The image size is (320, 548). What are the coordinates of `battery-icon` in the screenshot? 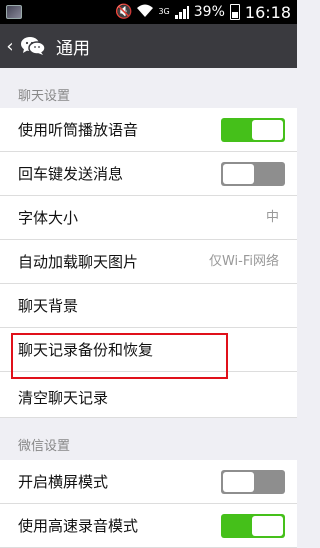 It's located at (234, 12).